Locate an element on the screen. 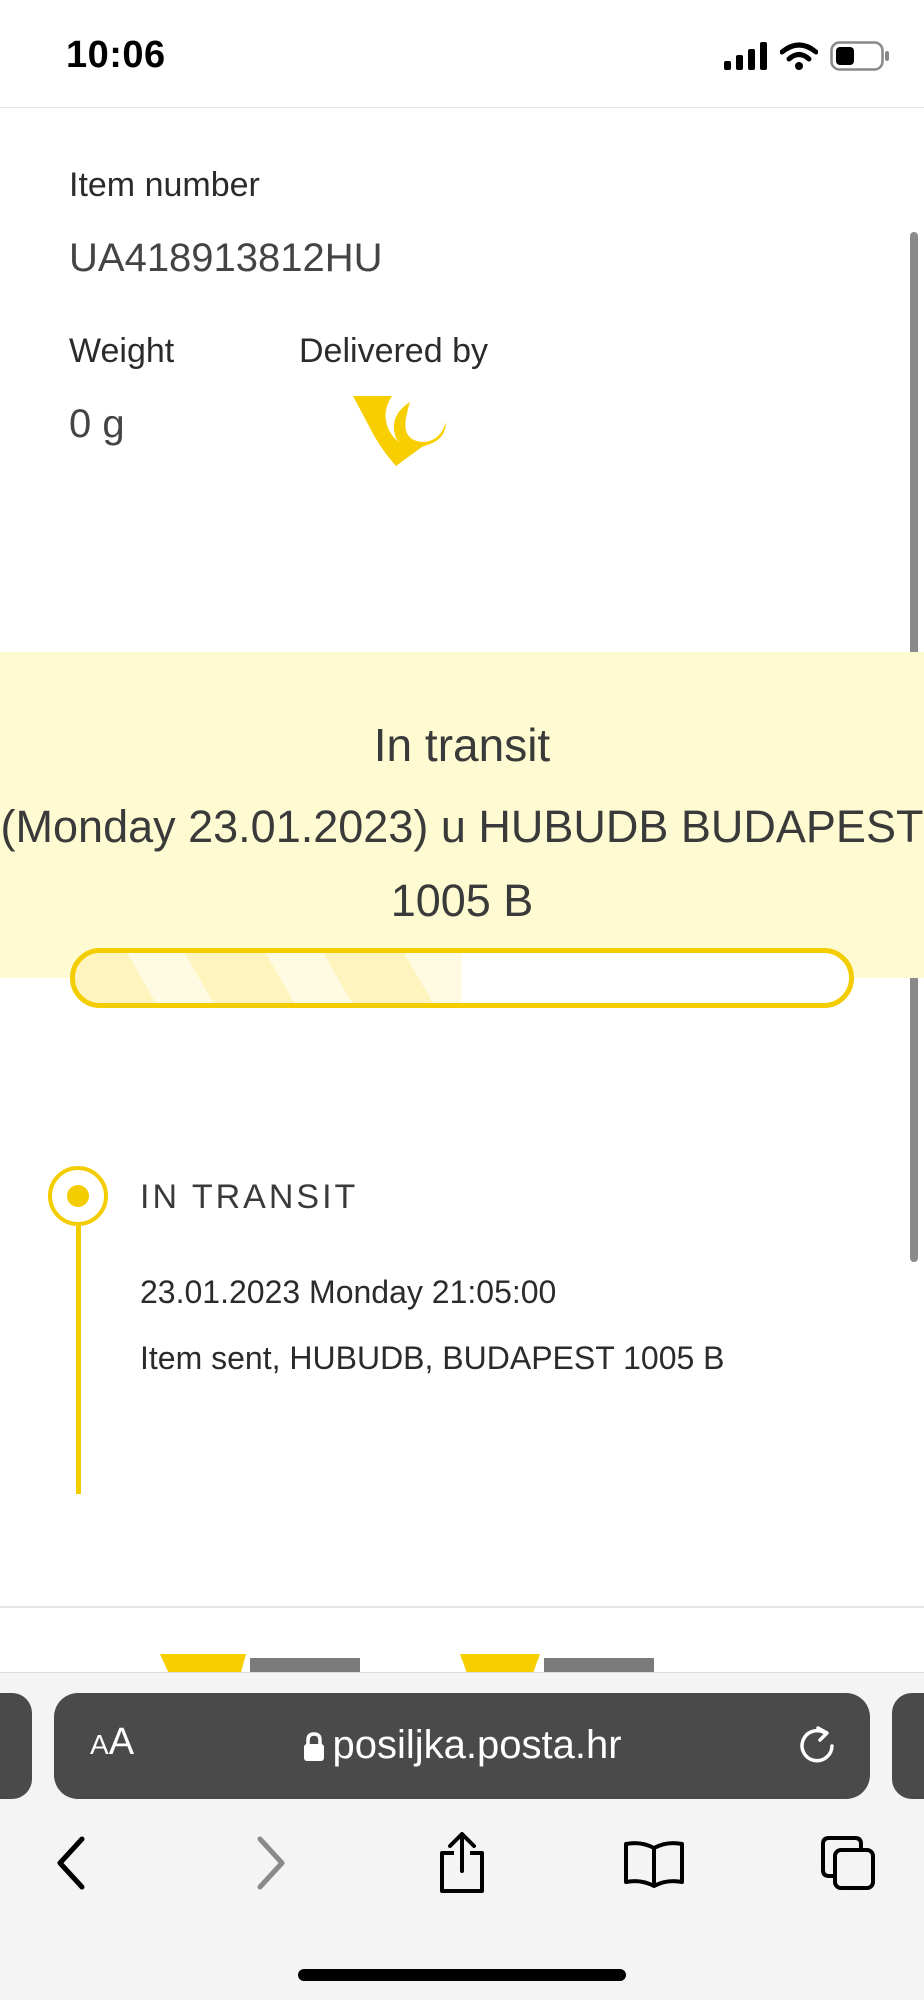  status-time: 10:06 is located at coordinates (116, 55).